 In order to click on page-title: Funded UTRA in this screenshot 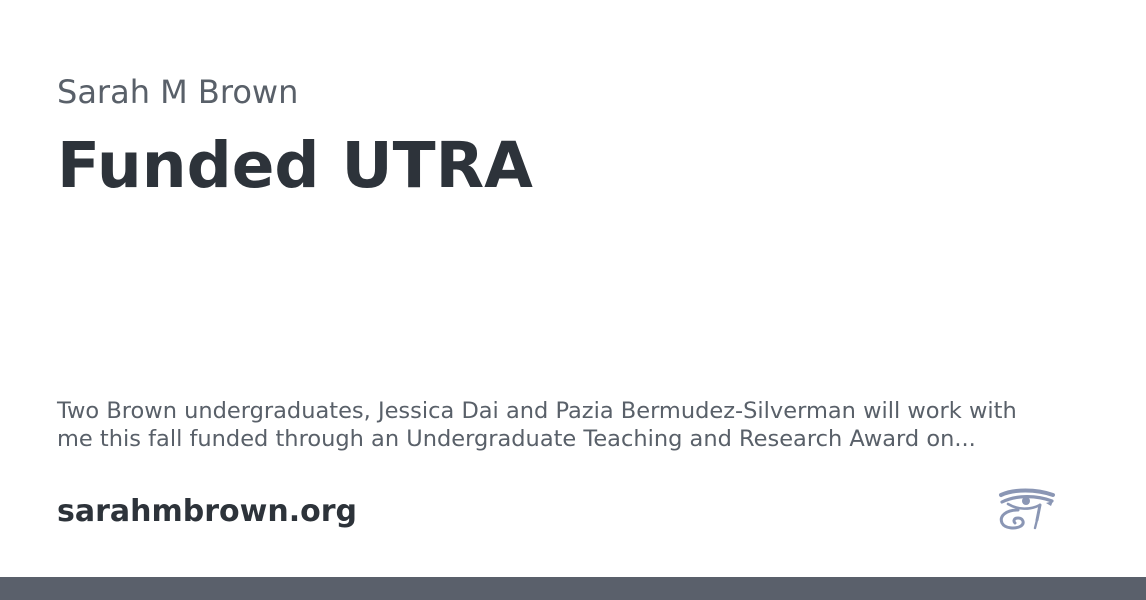, I will do `click(295, 165)`.